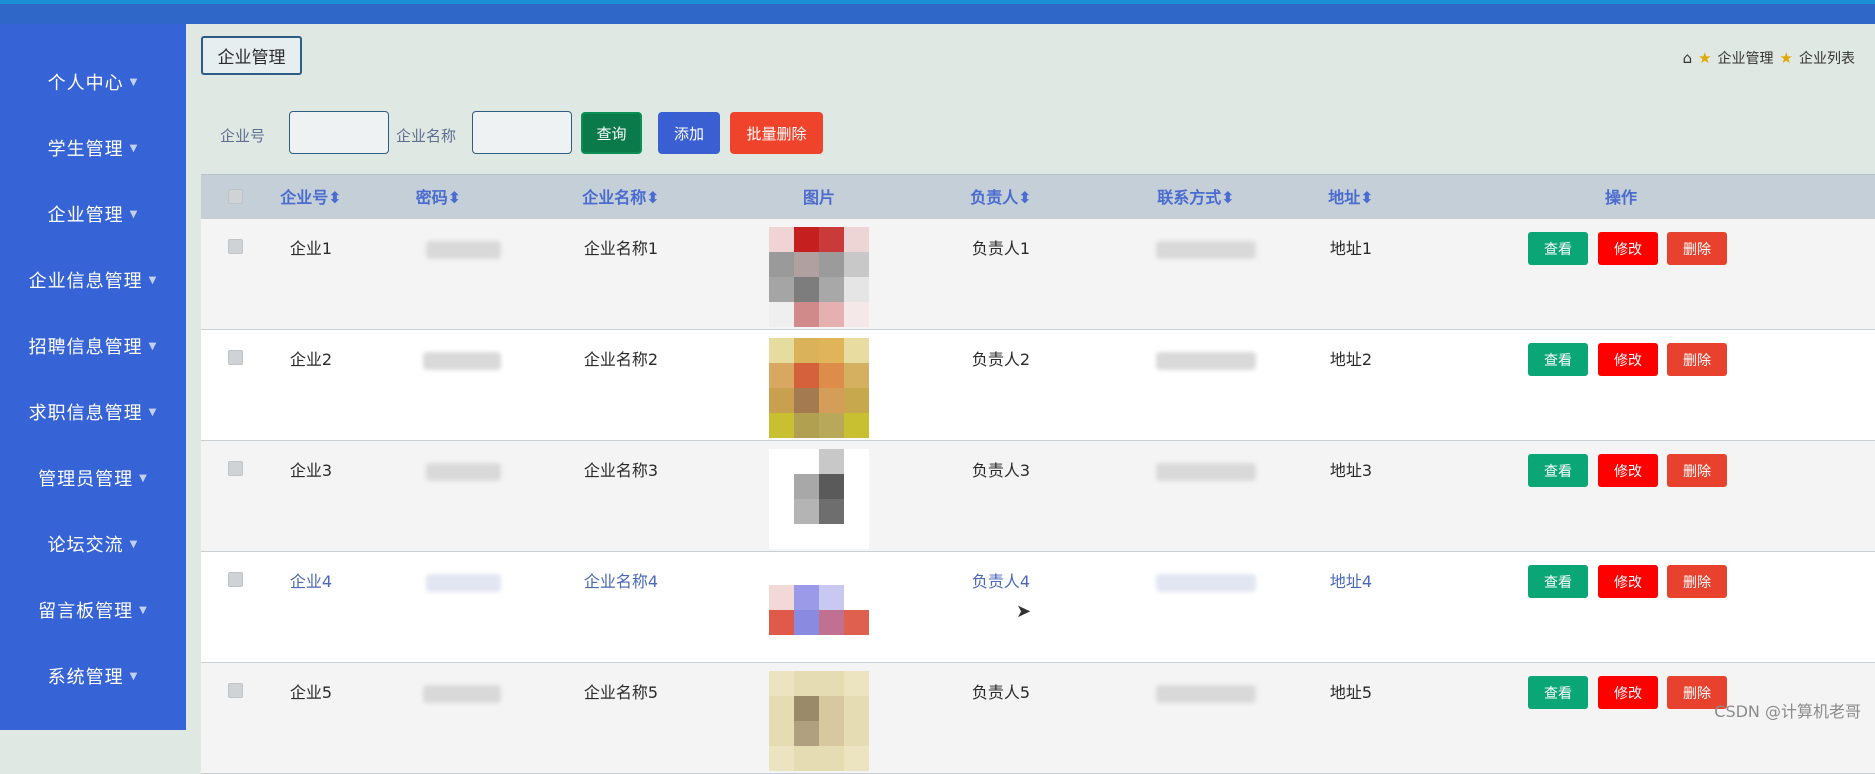  What do you see at coordinates (93, 214) in the screenshot?
I see `sidebar-item-company-management: 企业管理 ▼` at bounding box center [93, 214].